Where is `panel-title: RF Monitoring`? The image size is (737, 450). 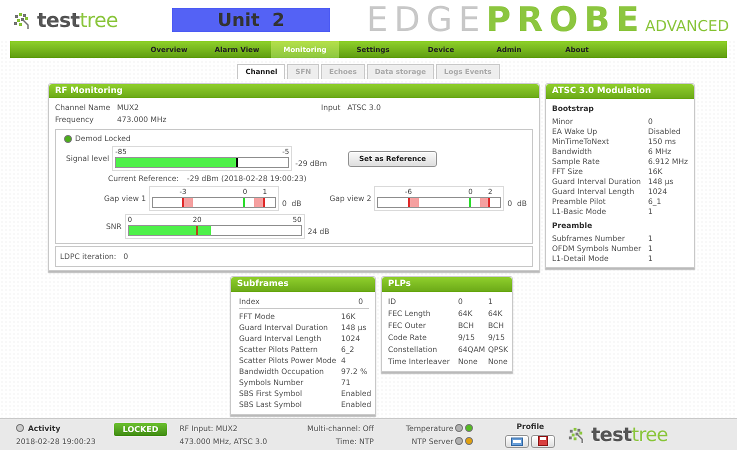
panel-title: RF Monitoring is located at coordinates (294, 91).